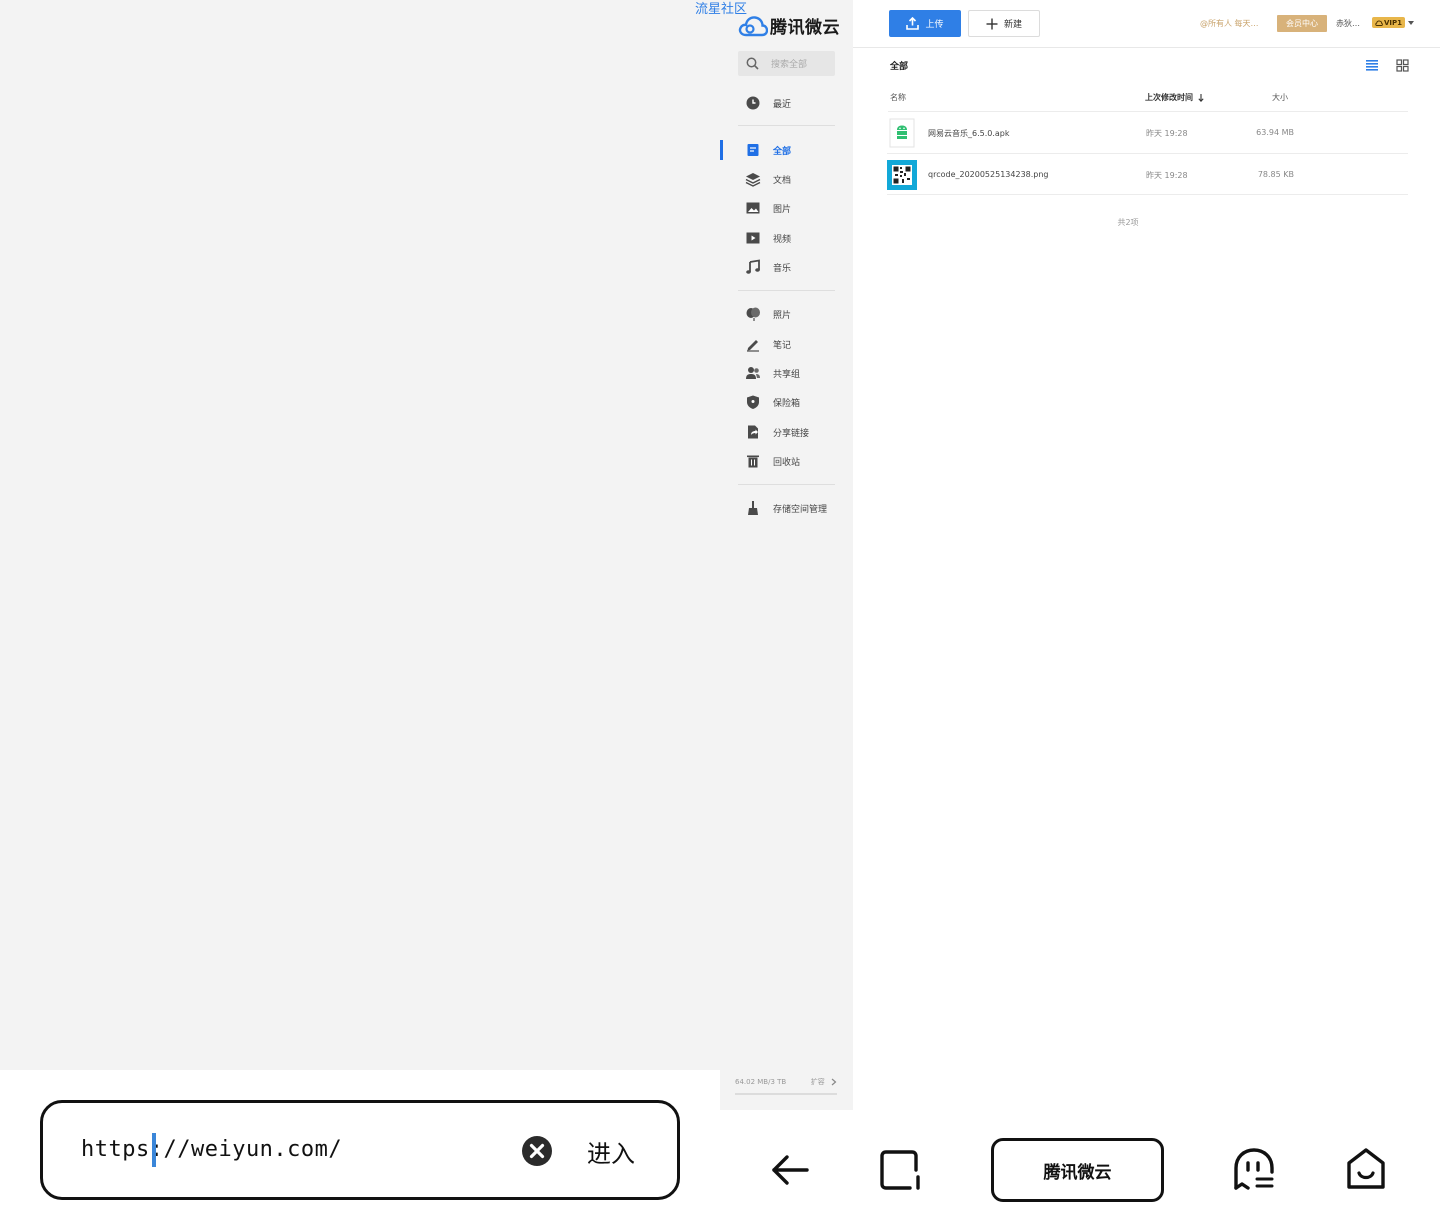 This screenshot has height=1230, width=1440. I want to click on upload-icon, so click(913, 23).